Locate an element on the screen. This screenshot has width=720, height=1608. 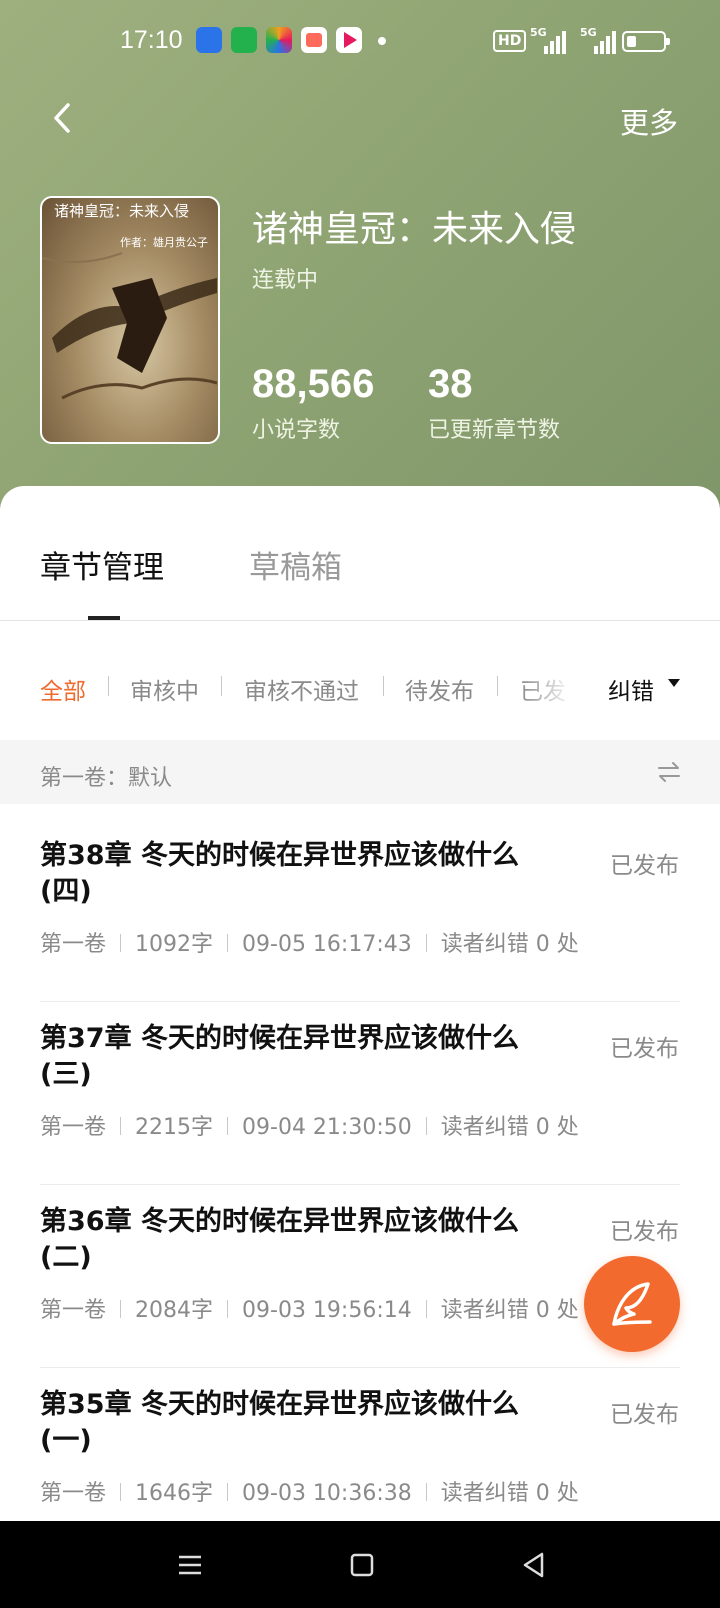
home-icon is located at coordinates (362, 1565).